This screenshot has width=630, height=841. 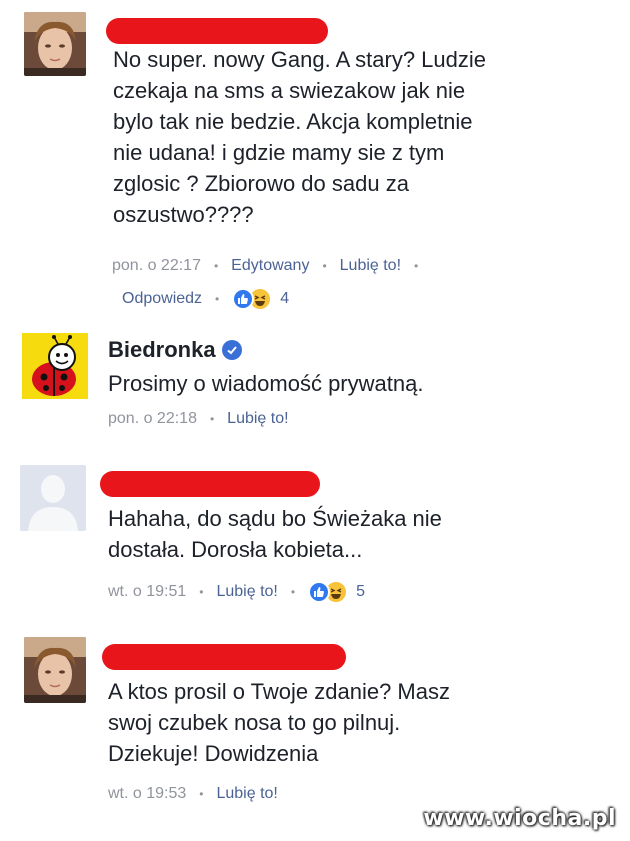 I want to click on reaction-count: 5, so click(x=360, y=592).